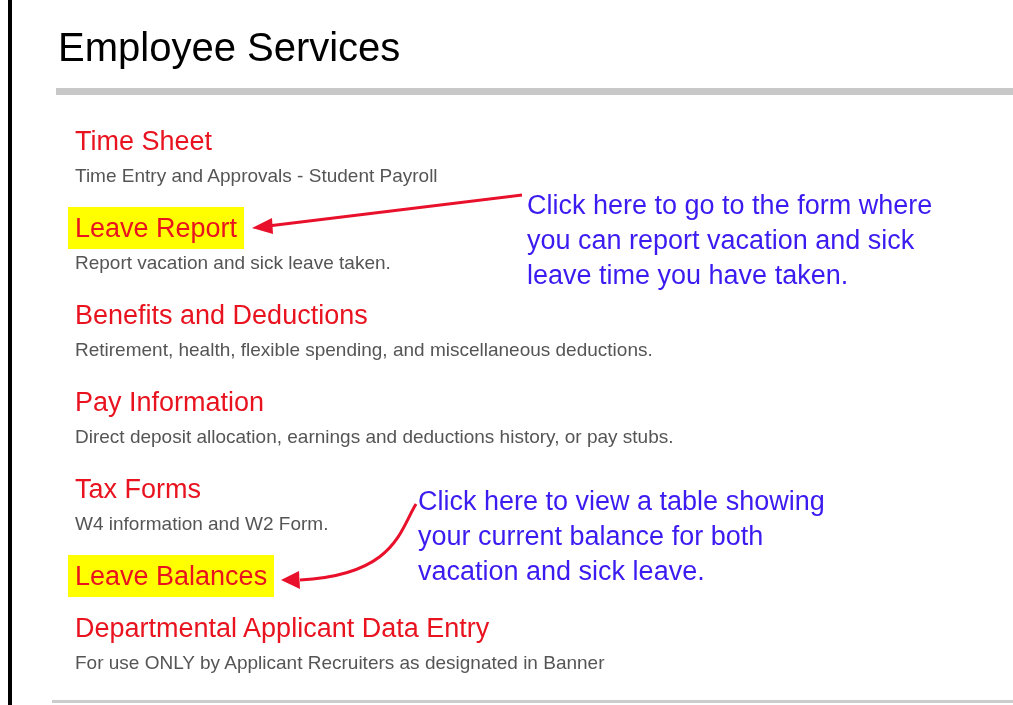  I want to click on service-link: Pay Information, so click(170, 402).